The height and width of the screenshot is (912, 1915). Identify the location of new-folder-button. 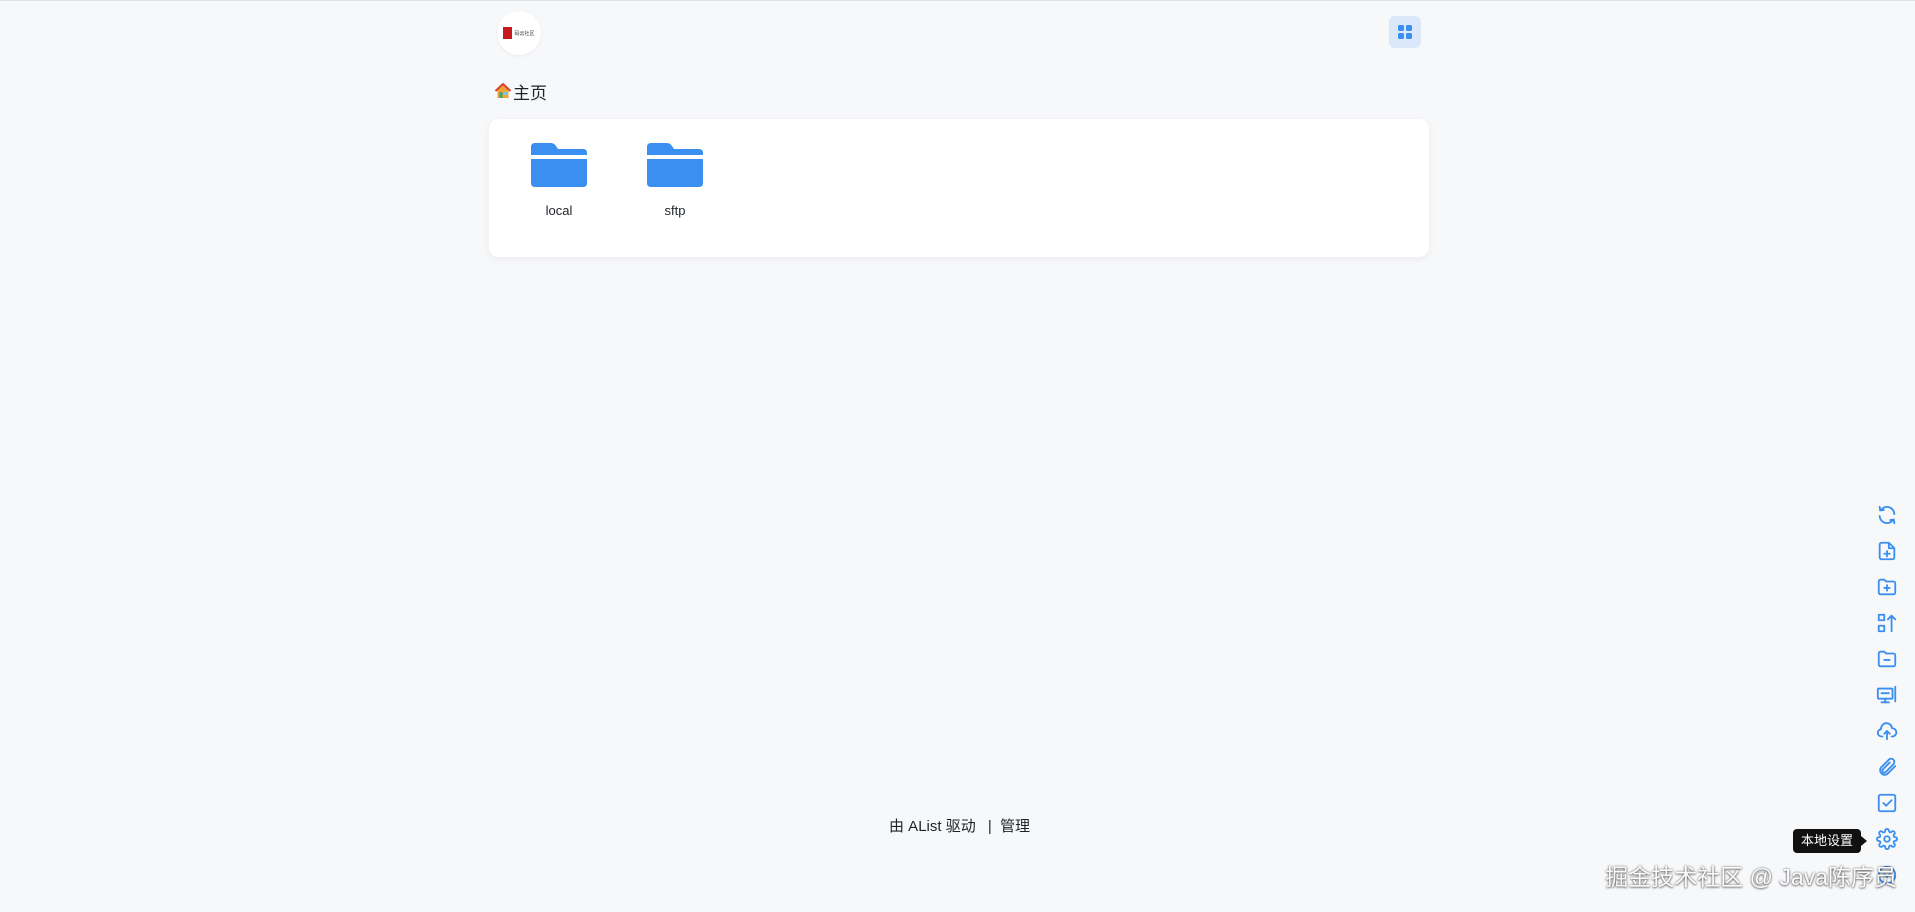
(1887, 587).